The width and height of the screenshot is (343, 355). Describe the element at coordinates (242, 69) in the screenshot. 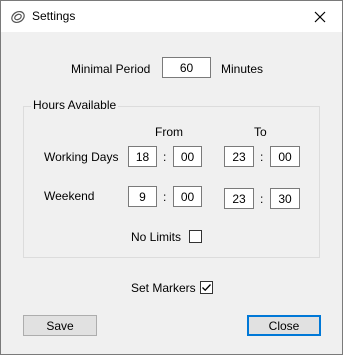

I see `minutes-unit-label: Minutes` at that location.